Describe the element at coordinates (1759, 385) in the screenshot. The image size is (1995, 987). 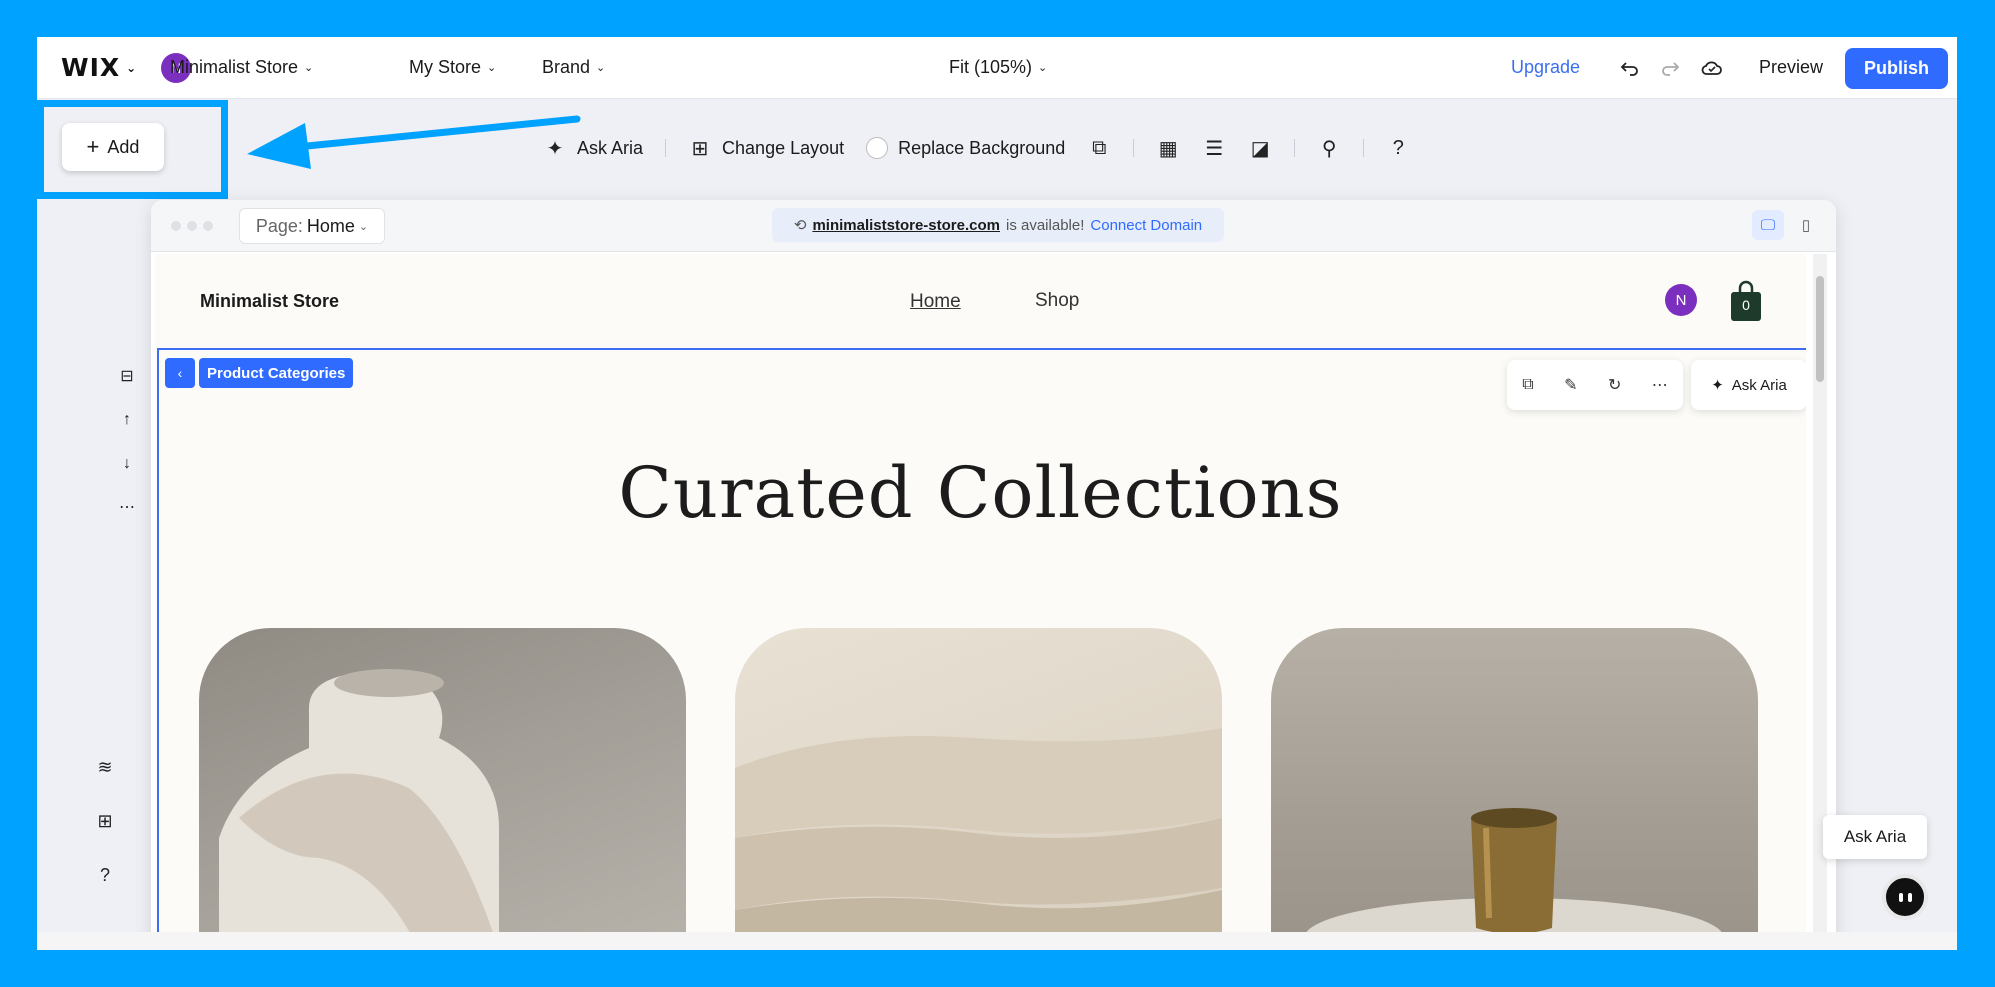
I see `section-ask-aria-label: Ask Aria` at that location.